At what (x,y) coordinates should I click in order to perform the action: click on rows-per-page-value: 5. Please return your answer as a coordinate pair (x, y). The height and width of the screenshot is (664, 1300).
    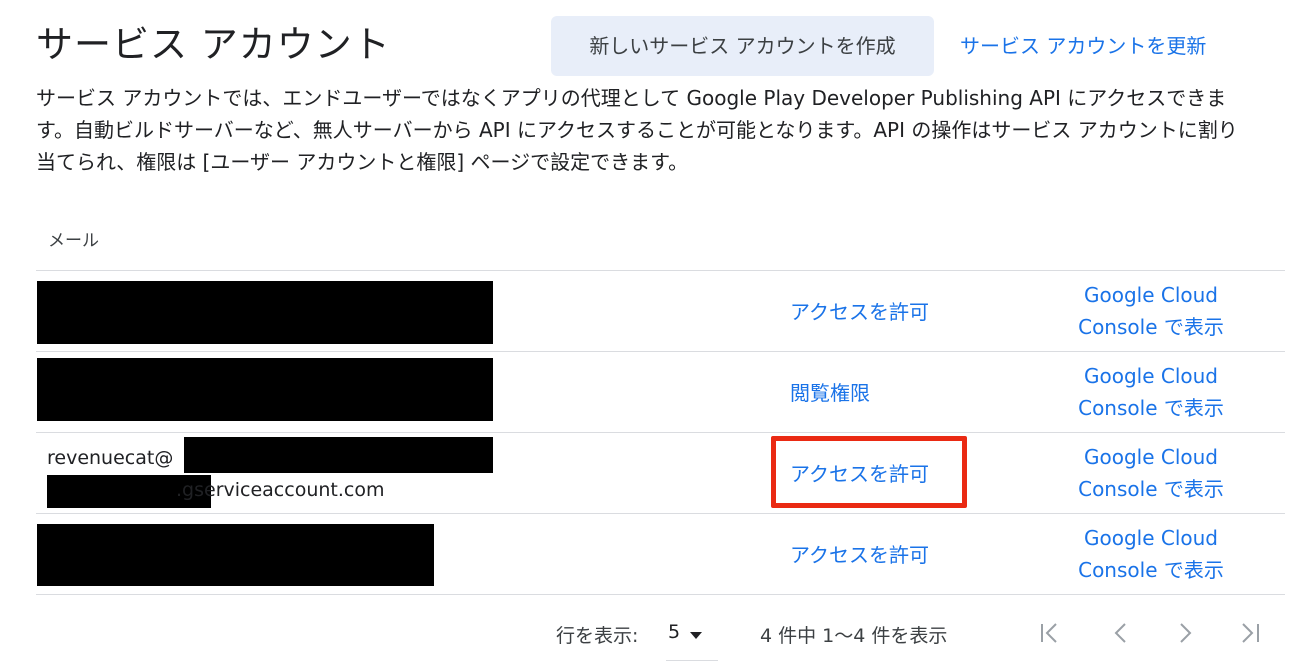
    Looking at the image, I should click on (674, 632).